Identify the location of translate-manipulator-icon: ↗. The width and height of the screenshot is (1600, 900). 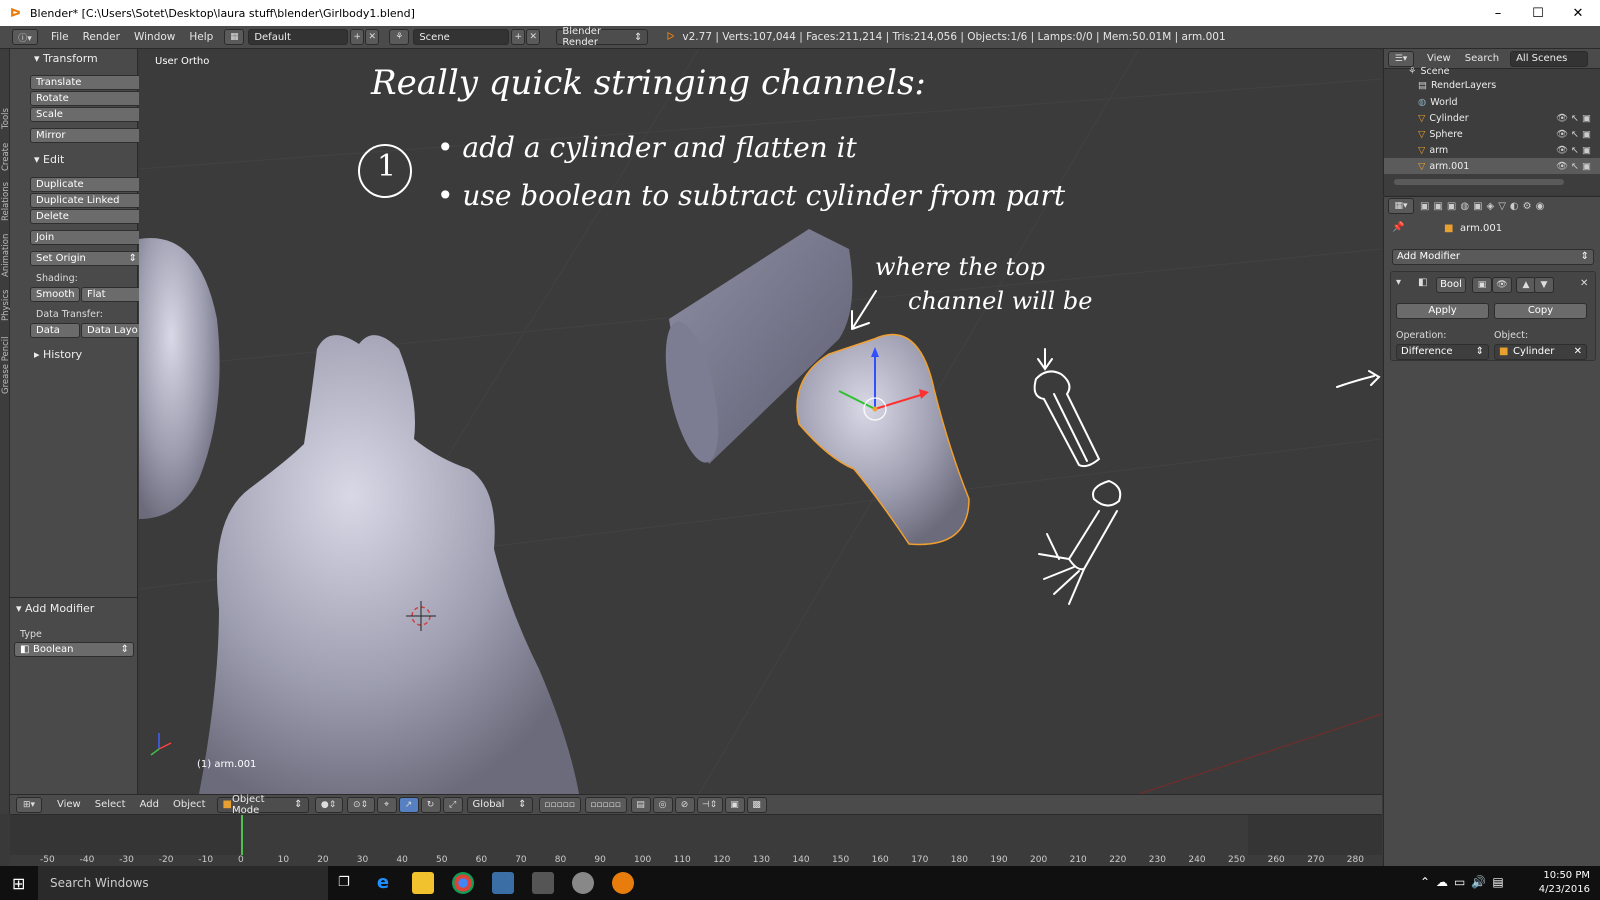
(408, 804).